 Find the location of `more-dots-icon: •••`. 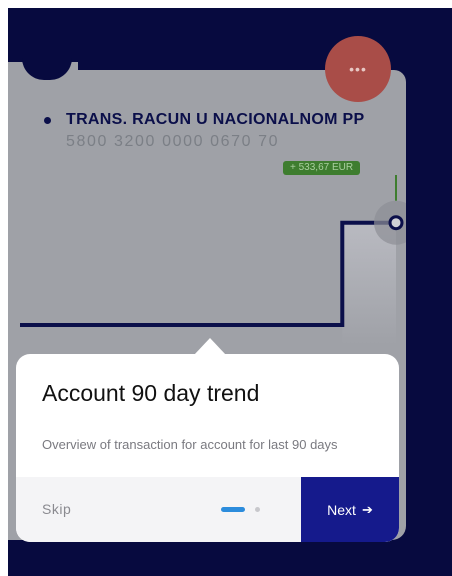

more-dots-icon: ••• is located at coordinates (358, 69).